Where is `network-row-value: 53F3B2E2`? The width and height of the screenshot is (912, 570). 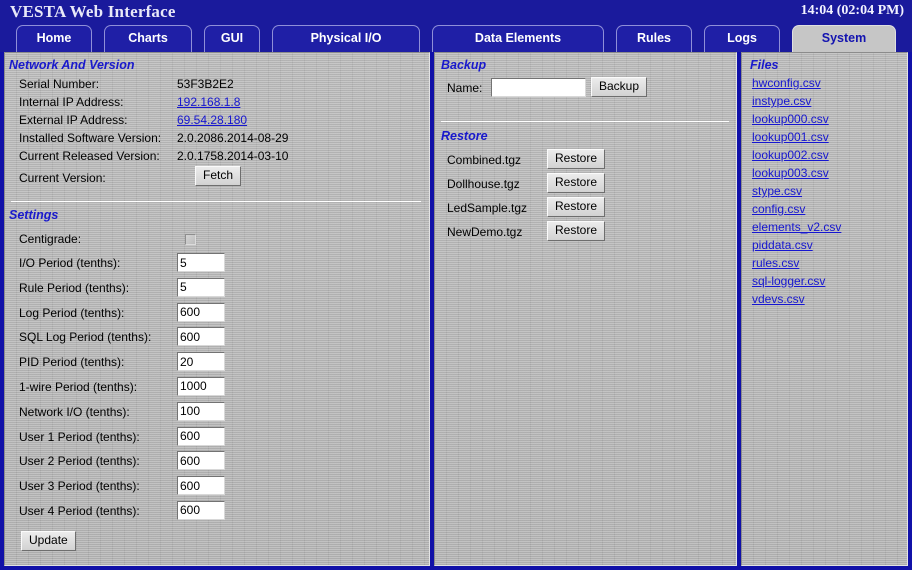 network-row-value: 53F3B2E2 is located at coordinates (205, 84).